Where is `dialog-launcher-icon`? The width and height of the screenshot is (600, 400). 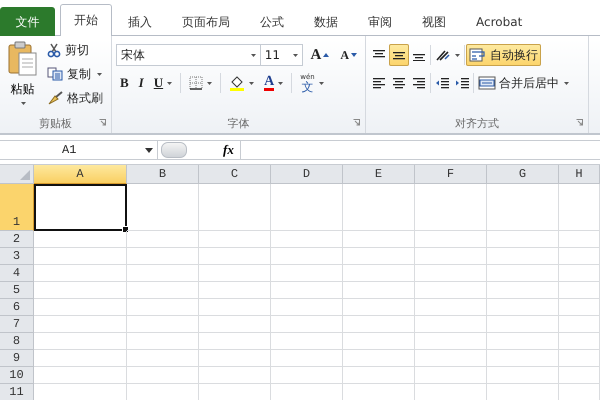 dialog-launcher-icon is located at coordinates (356, 122).